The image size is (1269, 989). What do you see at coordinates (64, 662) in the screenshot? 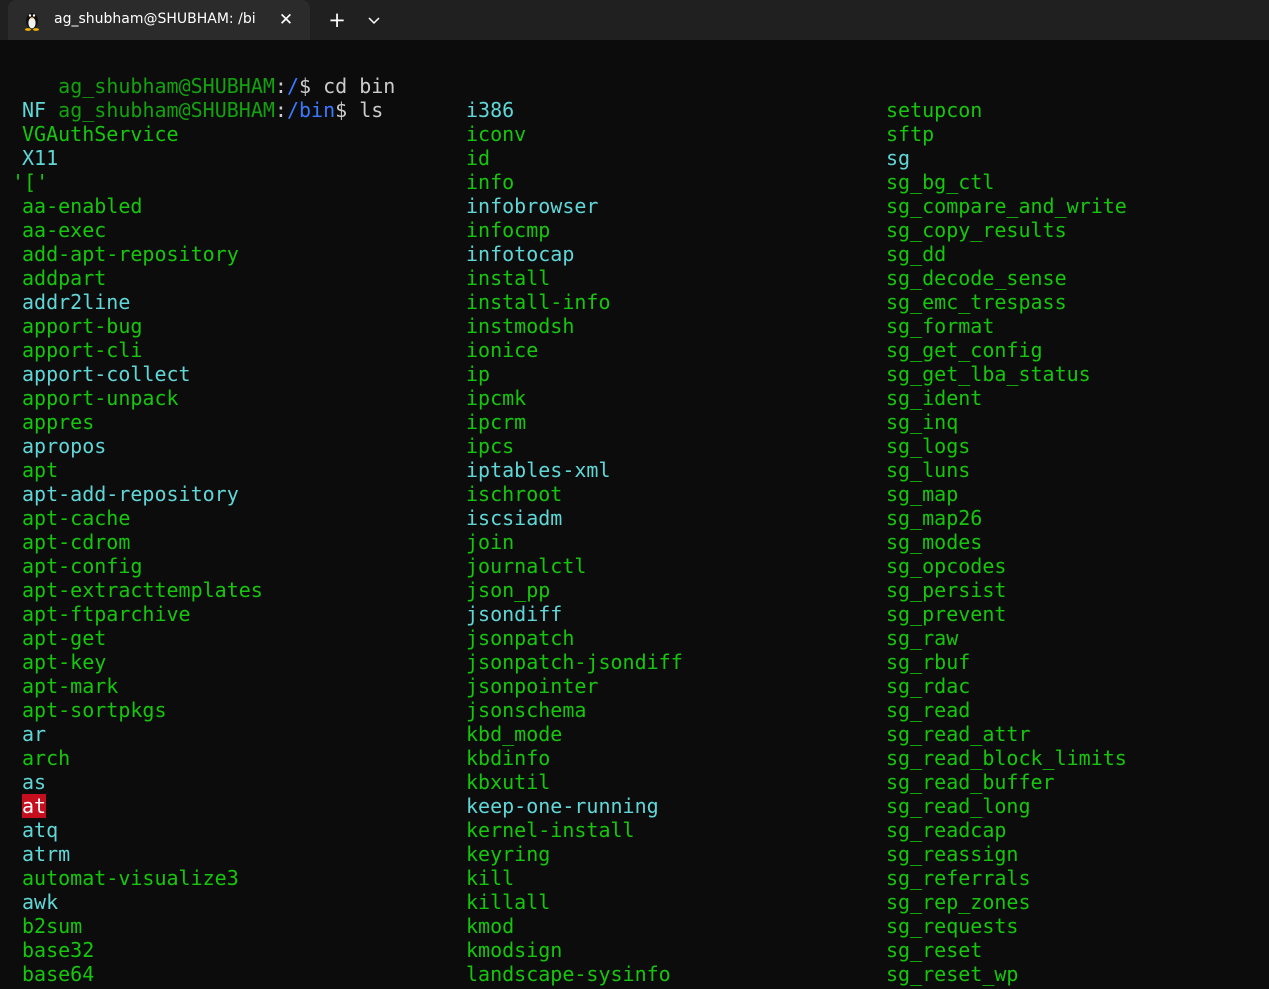
I see `file-entry: apt-key` at bounding box center [64, 662].